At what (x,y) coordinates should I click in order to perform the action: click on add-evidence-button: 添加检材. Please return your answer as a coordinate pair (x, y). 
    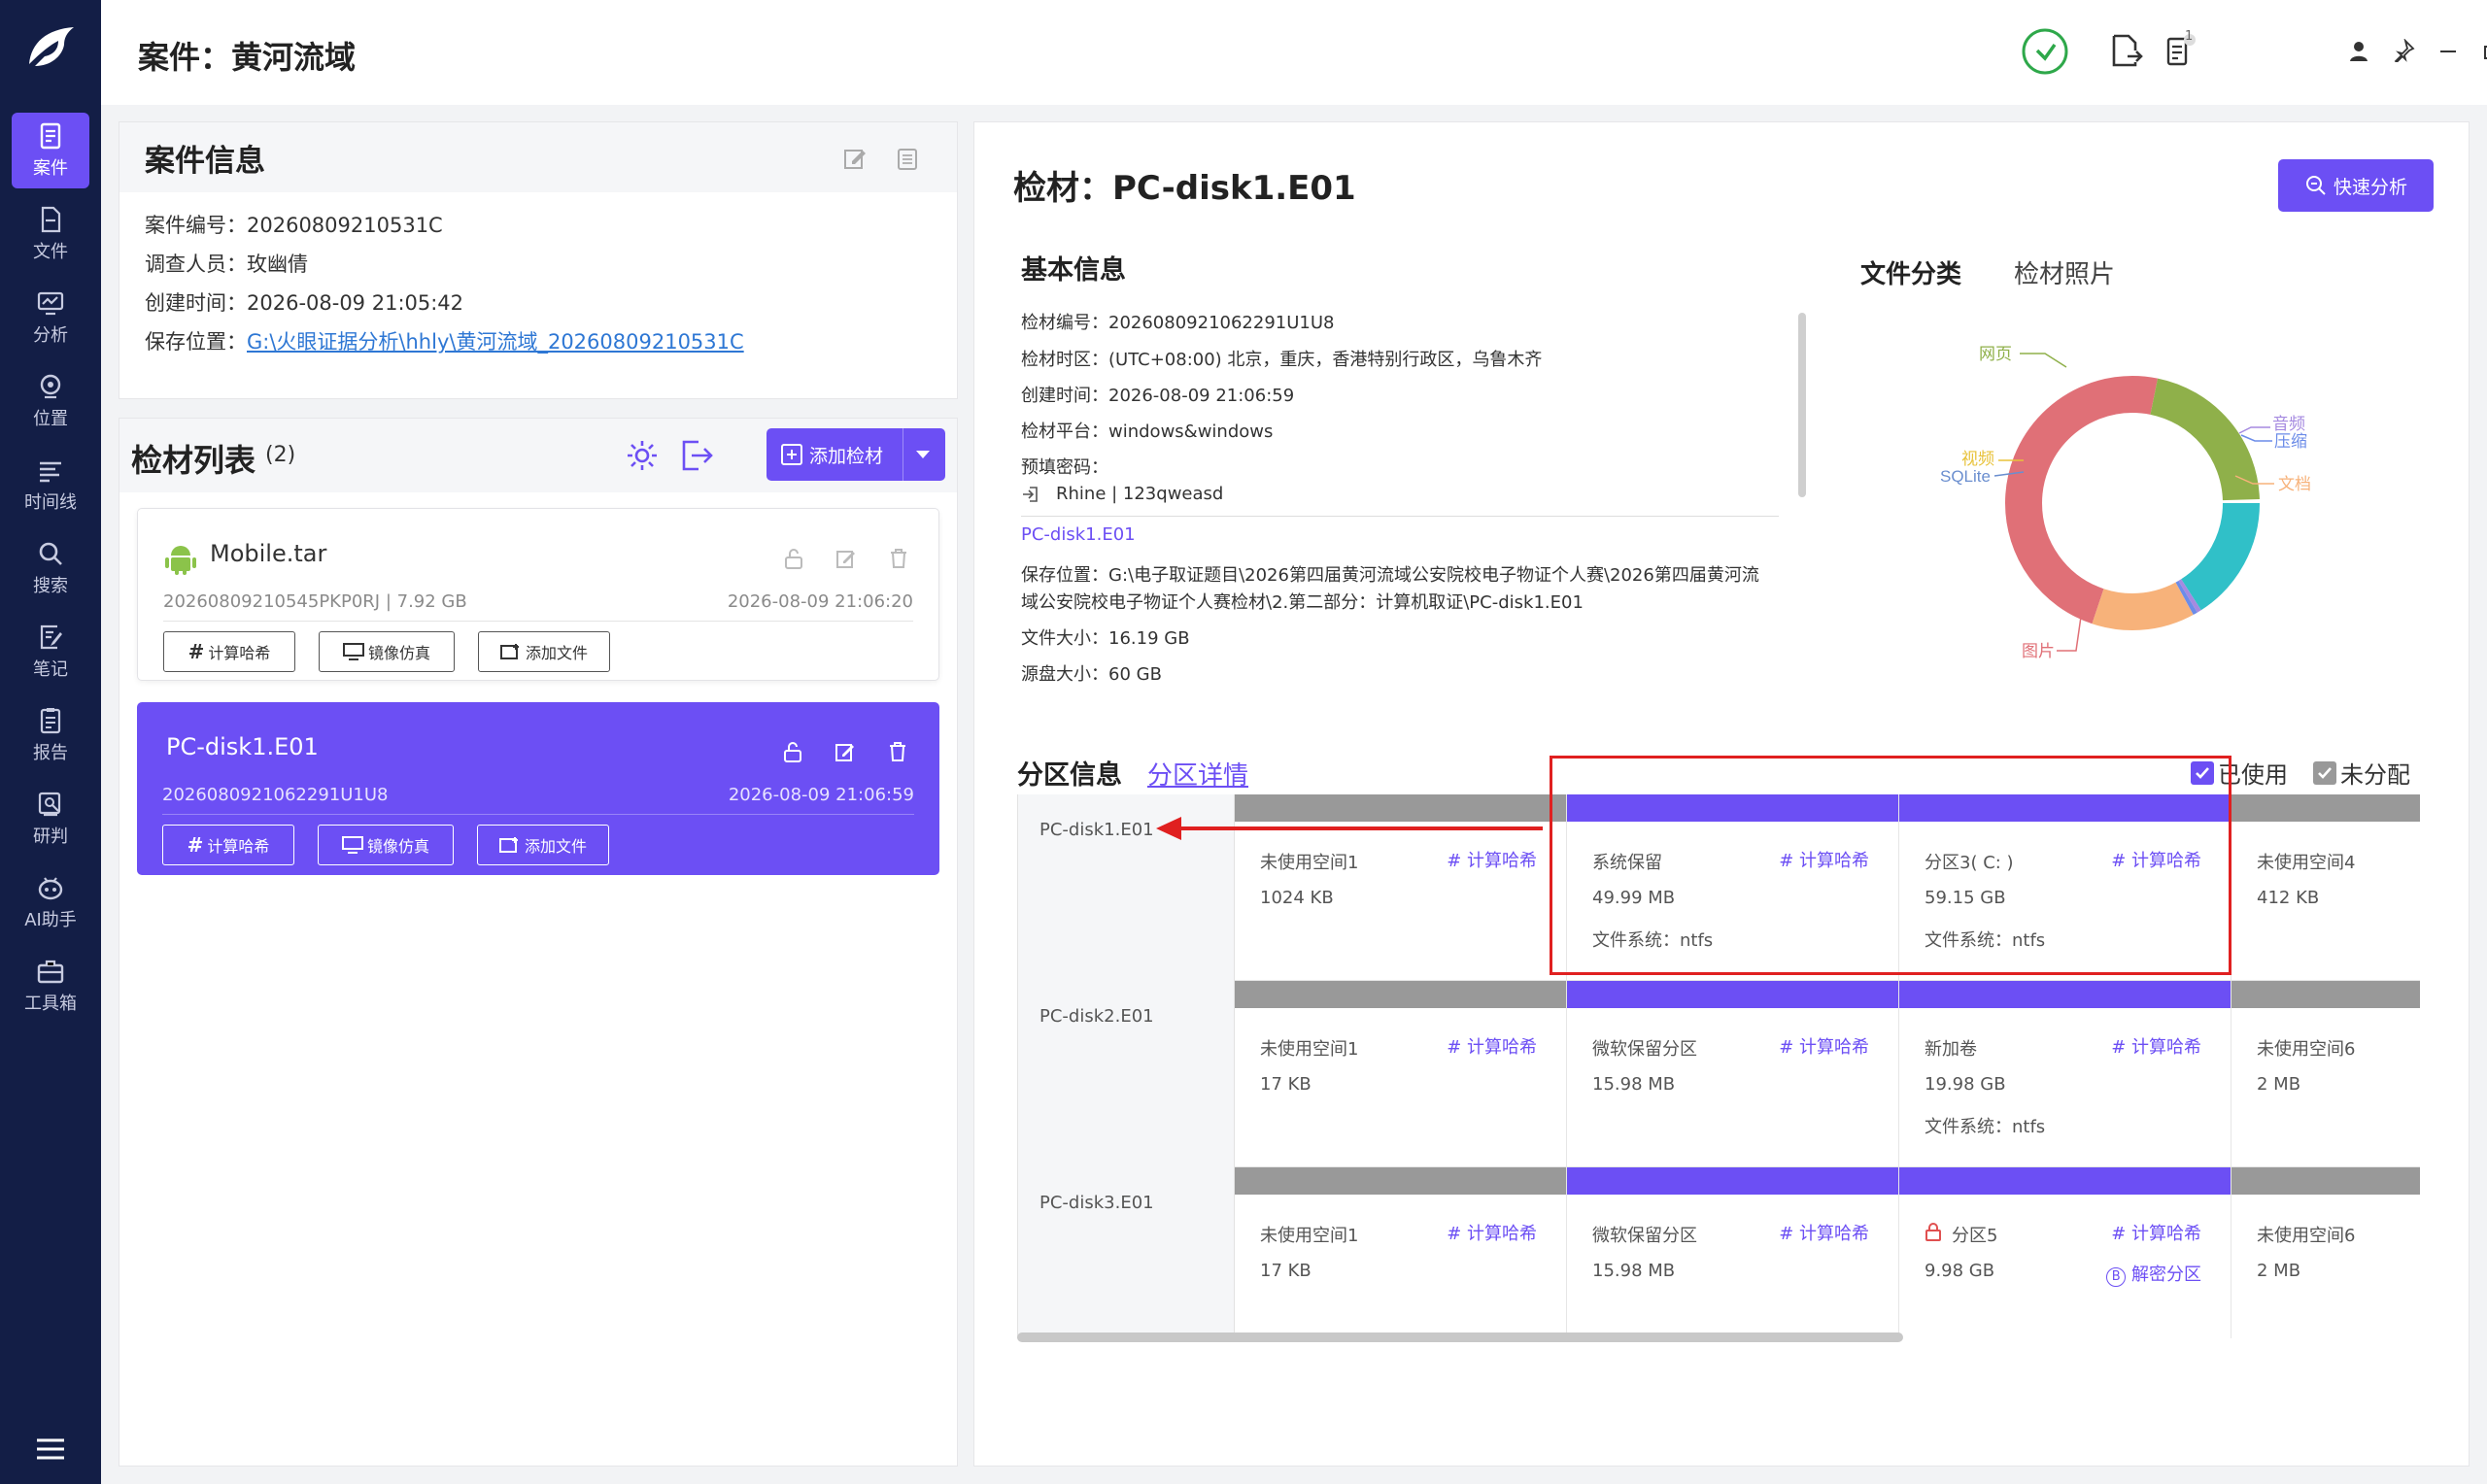
    Looking at the image, I should click on (856, 454).